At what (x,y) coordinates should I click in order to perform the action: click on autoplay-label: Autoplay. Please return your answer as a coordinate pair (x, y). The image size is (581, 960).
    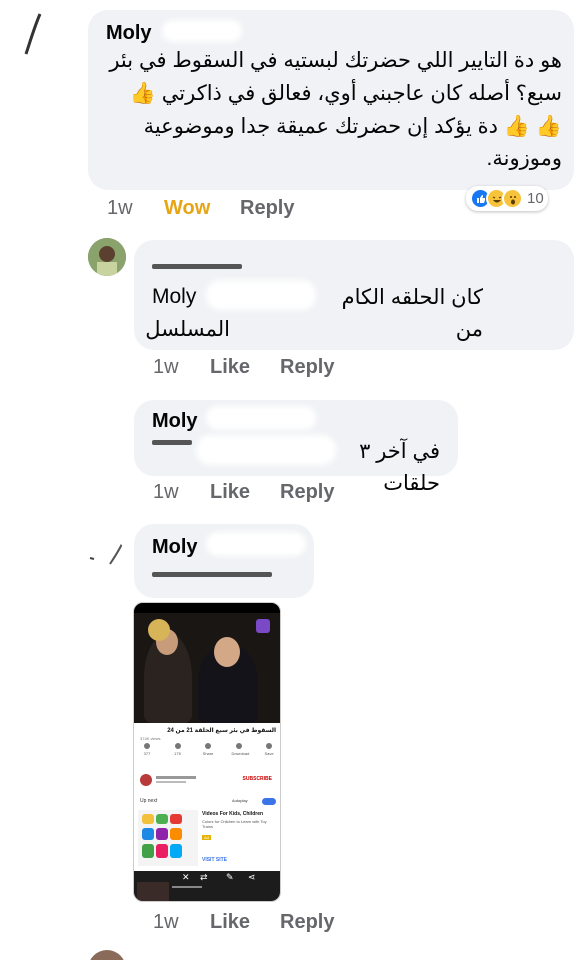
    Looking at the image, I should click on (240, 800).